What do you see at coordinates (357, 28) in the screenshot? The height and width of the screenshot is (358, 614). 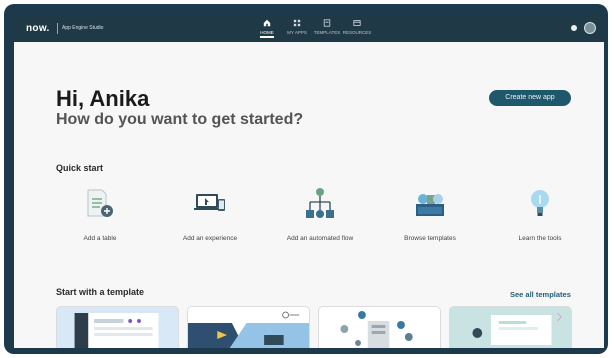 I see `nav-resources: RESOURCES` at bounding box center [357, 28].